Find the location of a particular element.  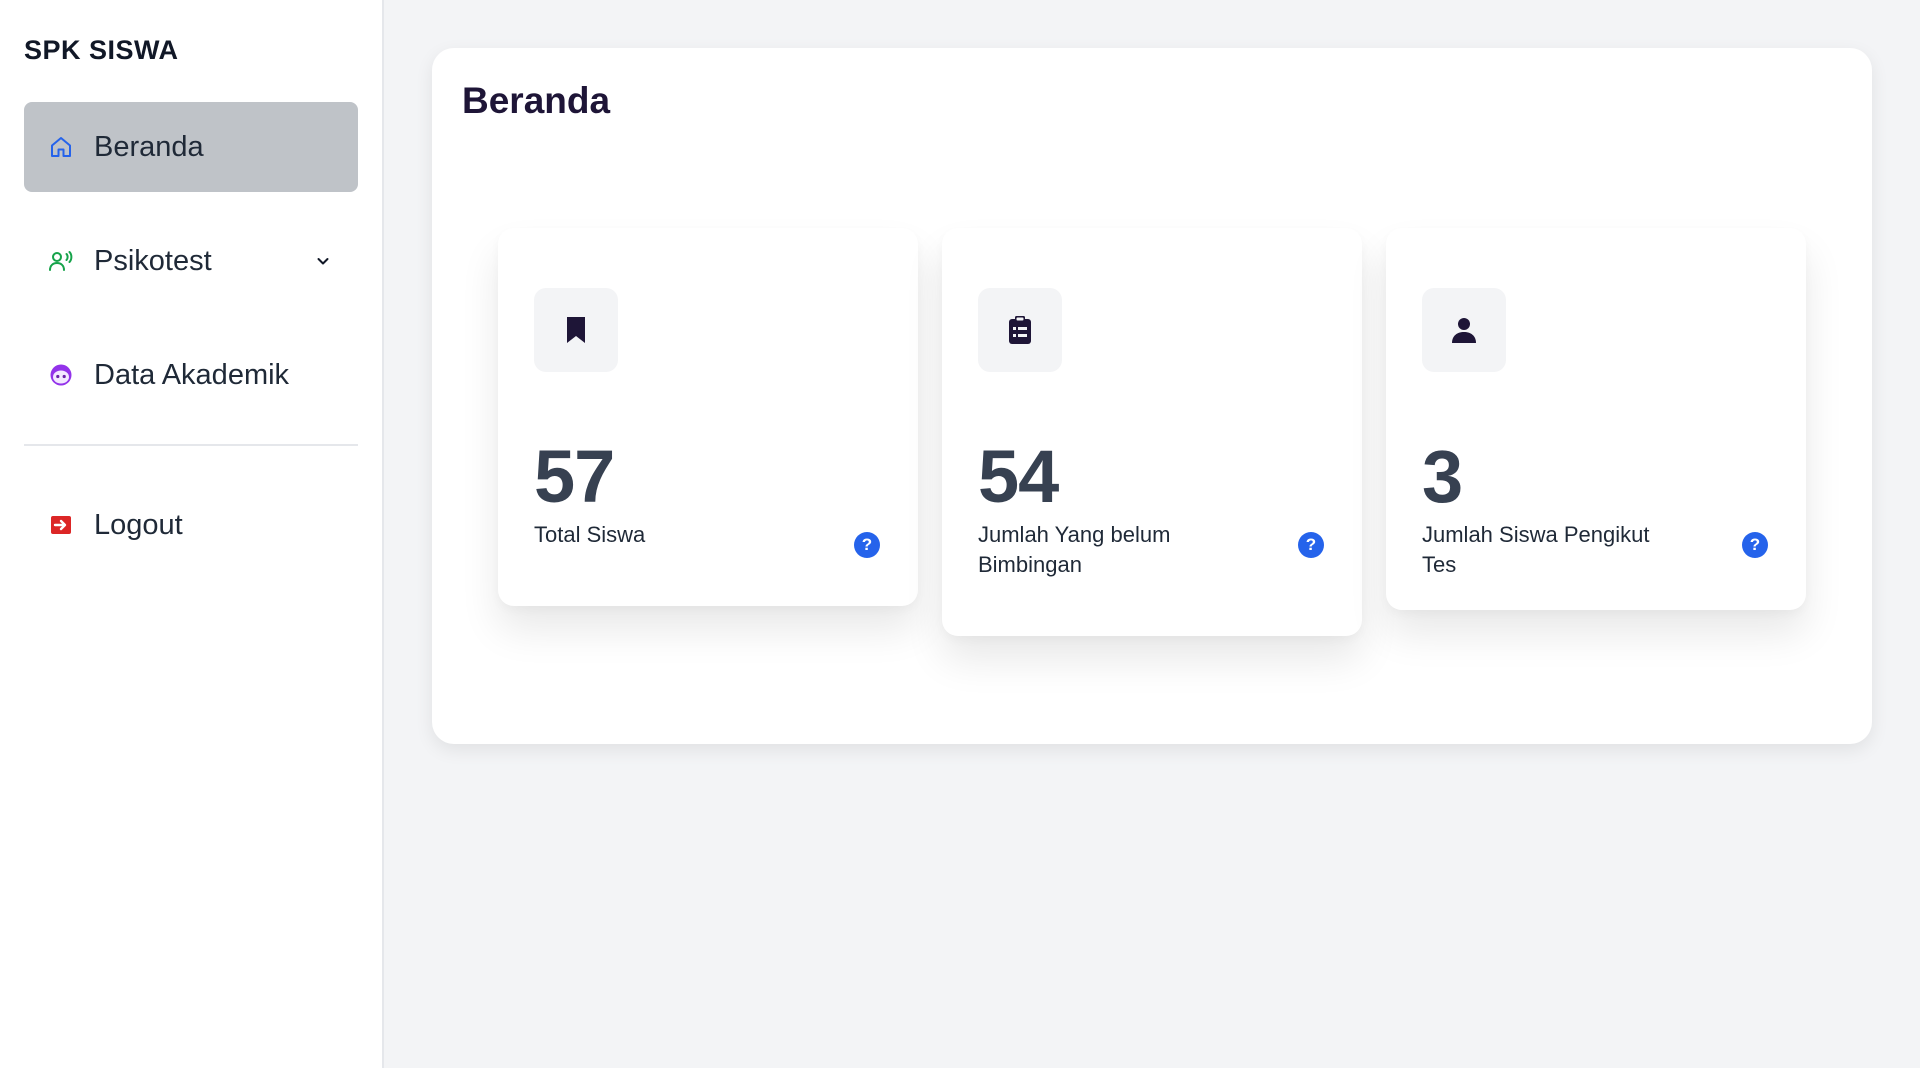

stat-value: 3 is located at coordinates (1442, 476).